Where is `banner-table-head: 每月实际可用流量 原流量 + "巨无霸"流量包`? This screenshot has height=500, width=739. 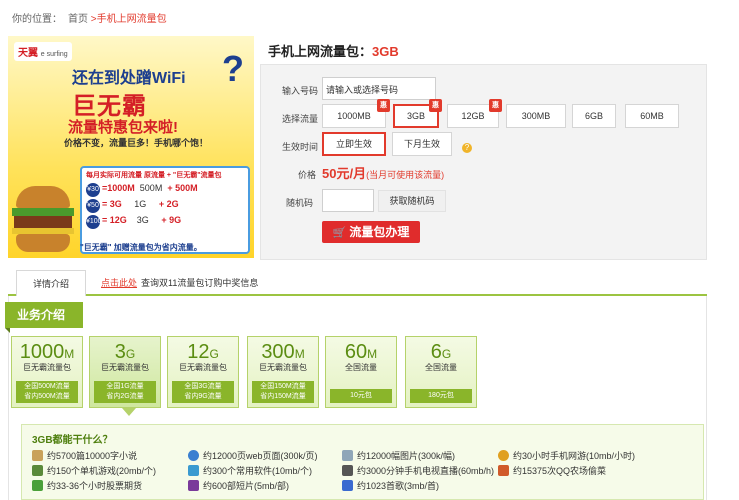 banner-table-head: 每月实际可用流量 原流量 + "巨无霸"流量包 is located at coordinates (154, 175).